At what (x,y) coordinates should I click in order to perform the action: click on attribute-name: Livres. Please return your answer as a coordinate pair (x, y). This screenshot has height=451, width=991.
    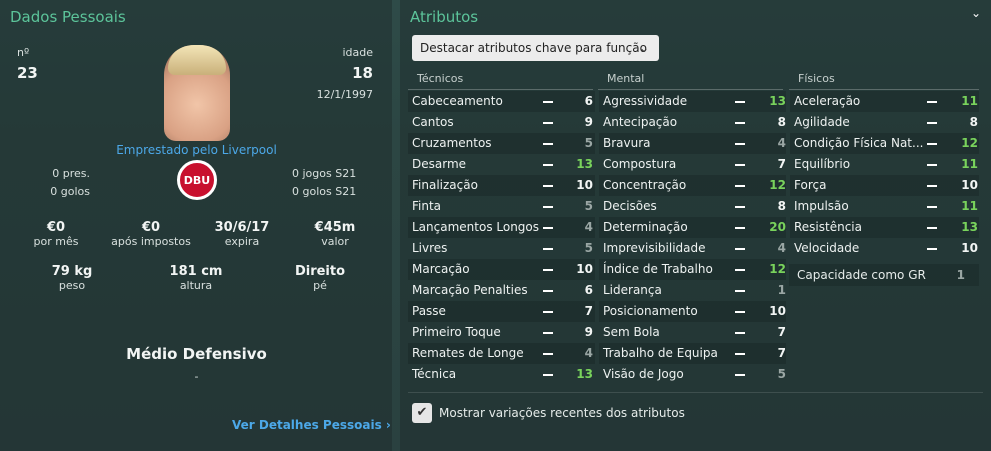
    Looking at the image, I should click on (430, 248).